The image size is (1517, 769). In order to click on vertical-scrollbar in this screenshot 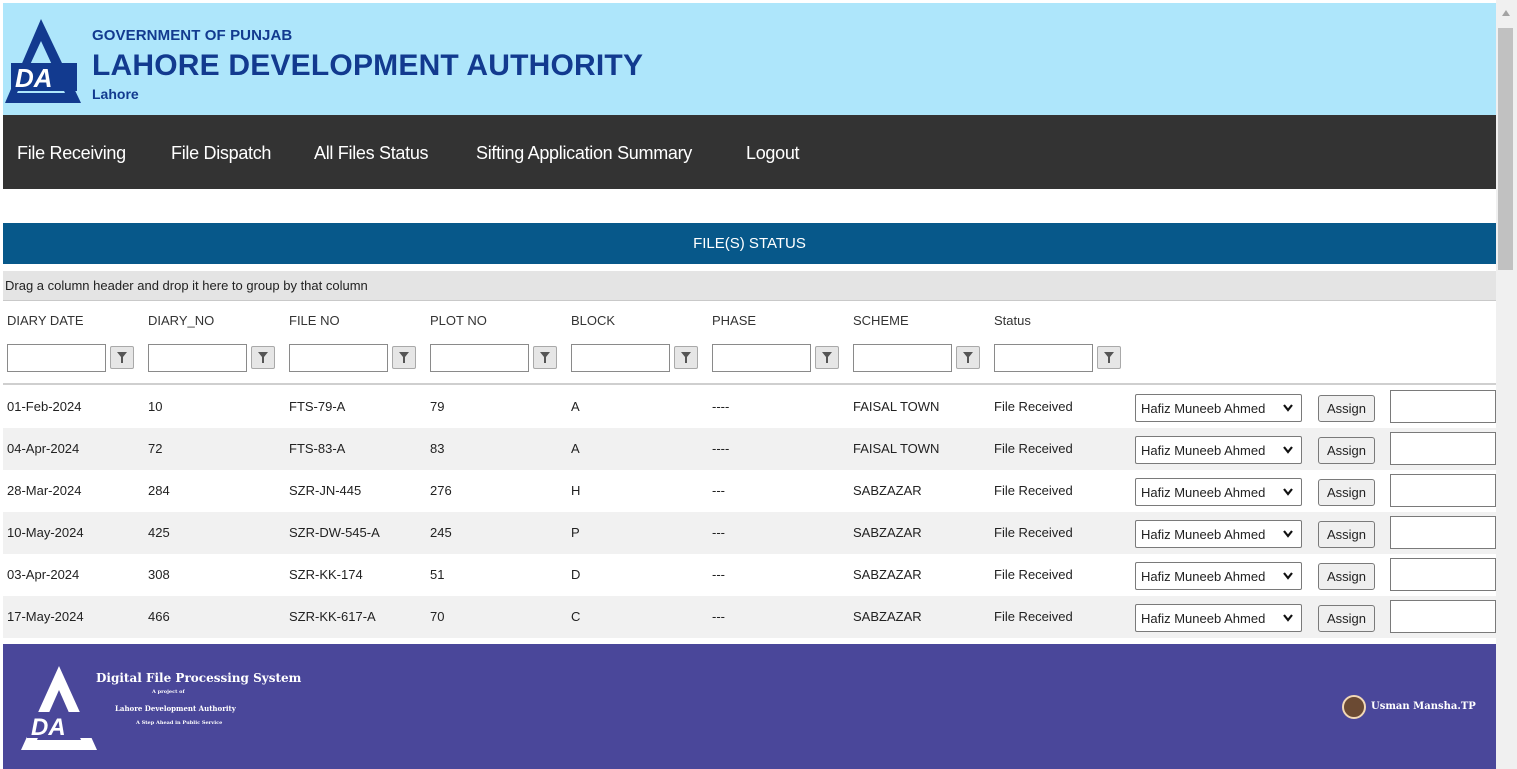, I will do `click(1506, 384)`.